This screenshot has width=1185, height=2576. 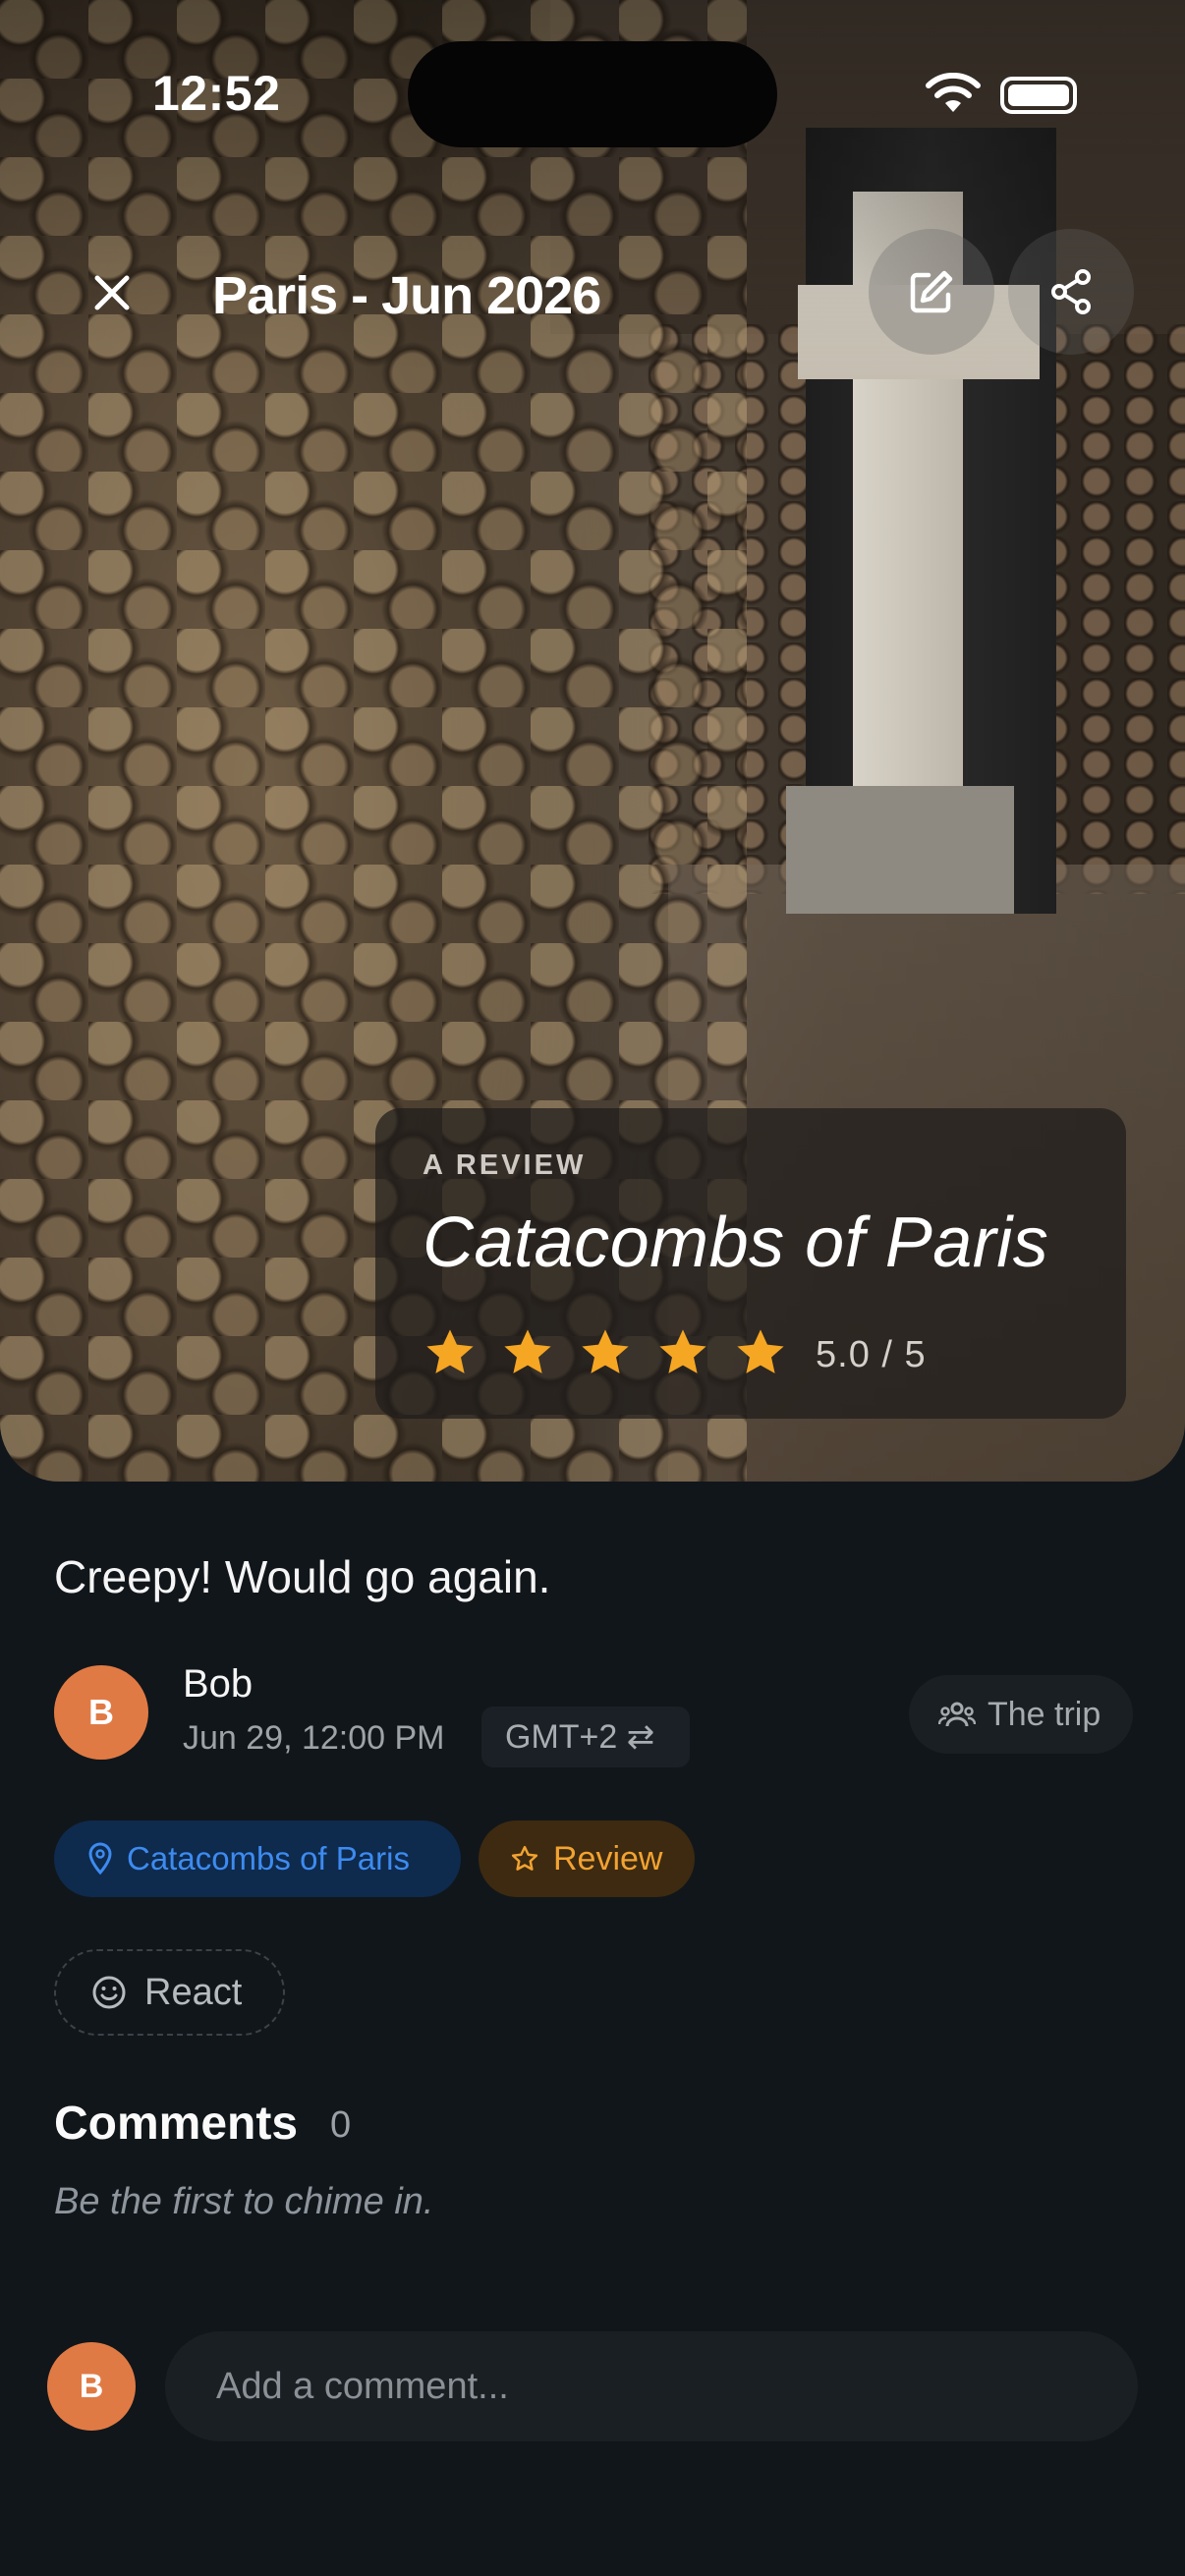 What do you see at coordinates (580, 1737) in the screenshot?
I see `timezone-label: GMT+2 ⇄` at bounding box center [580, 1737].